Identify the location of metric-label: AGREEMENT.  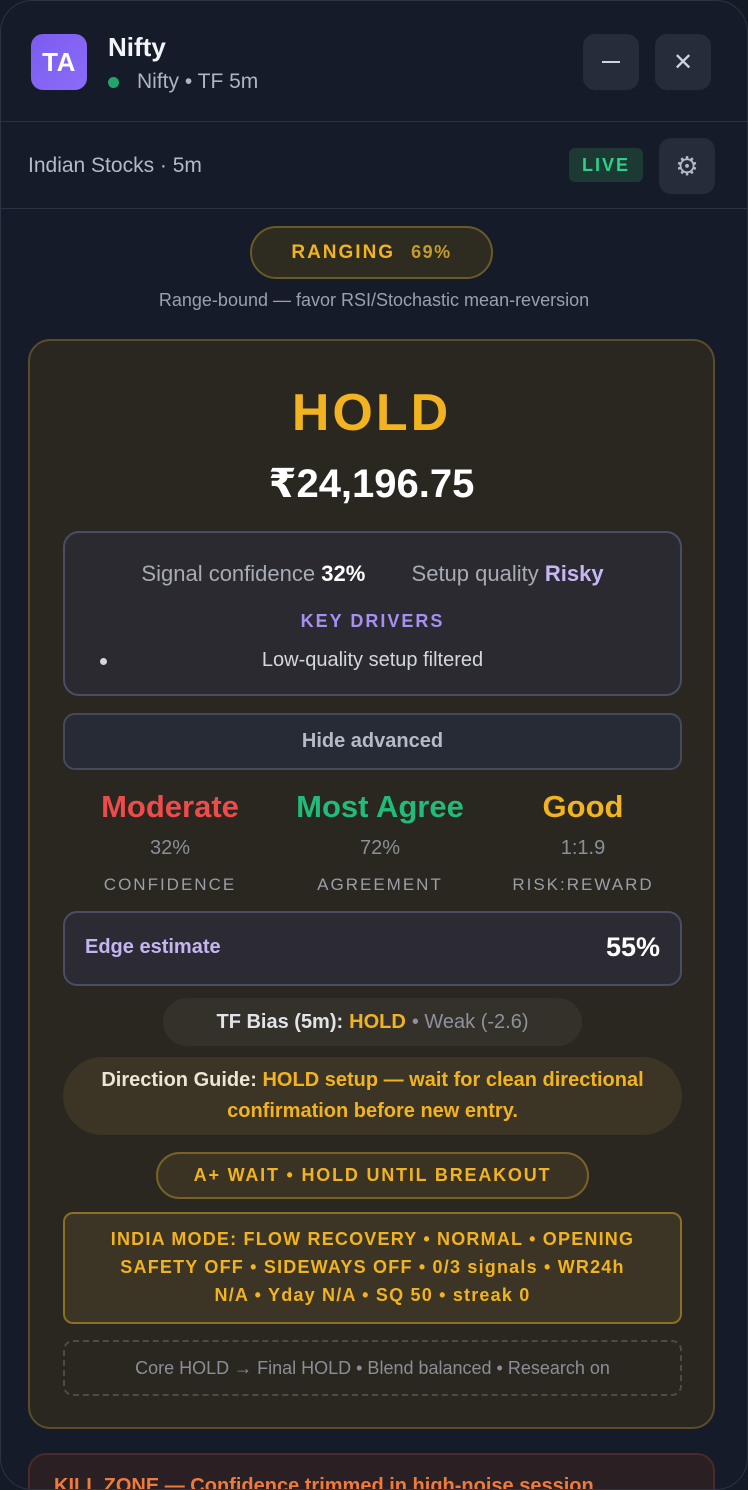
(380, 884).